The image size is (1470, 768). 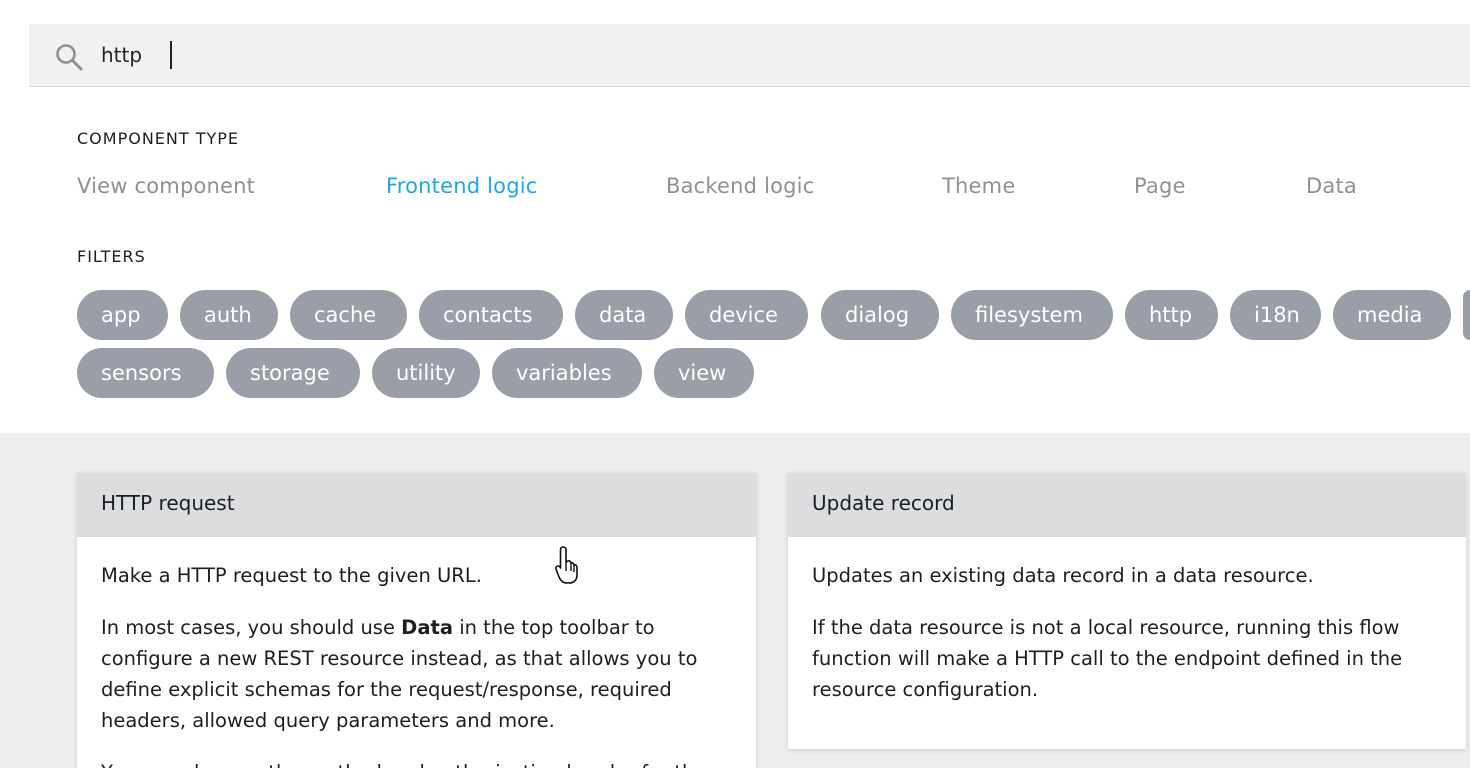 I want to click on search-input, so click(x=351, y=55).